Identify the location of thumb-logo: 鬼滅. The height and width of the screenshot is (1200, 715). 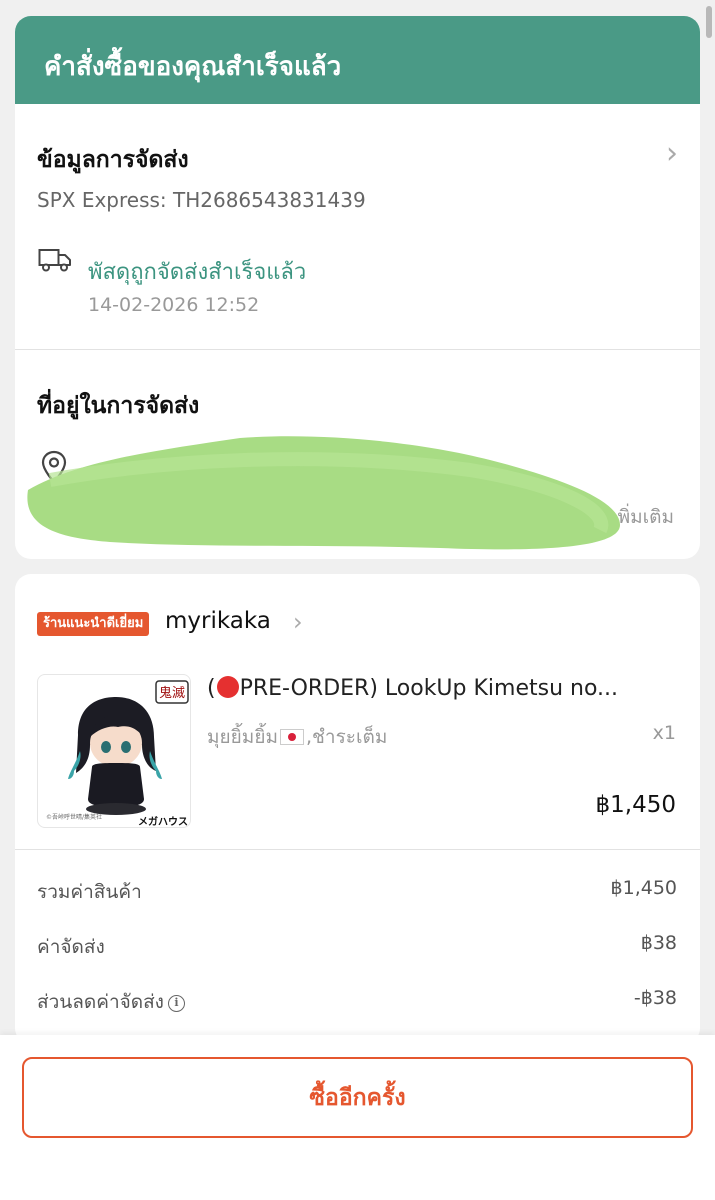
(172, 693).